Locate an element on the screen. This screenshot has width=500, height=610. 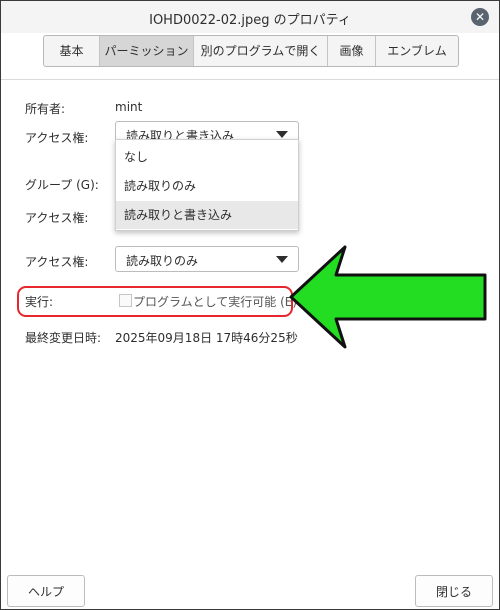
others-access-label: アクセス権: is located at coordinates (57, 262).